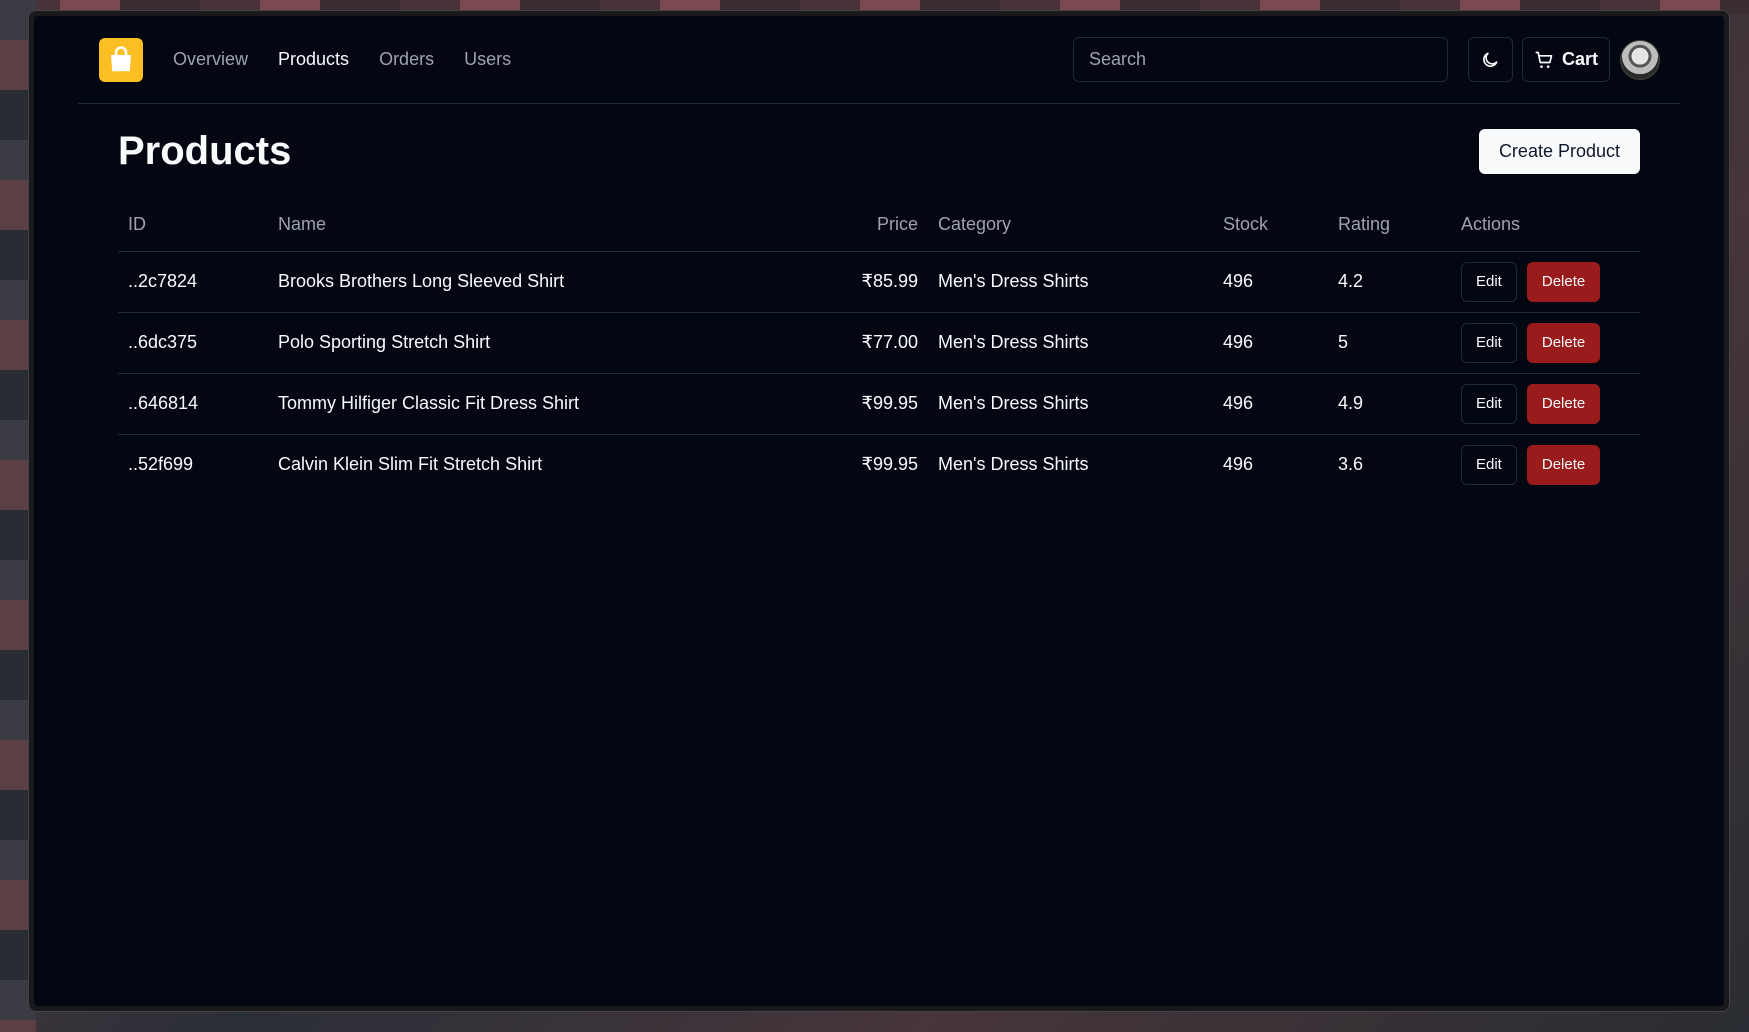 The image size is (1749, 1032). What do you see at coordinates (1351, 464) in the screenshot?
I see `cell-rating: 3.6` at bounding box center [1351, 464].